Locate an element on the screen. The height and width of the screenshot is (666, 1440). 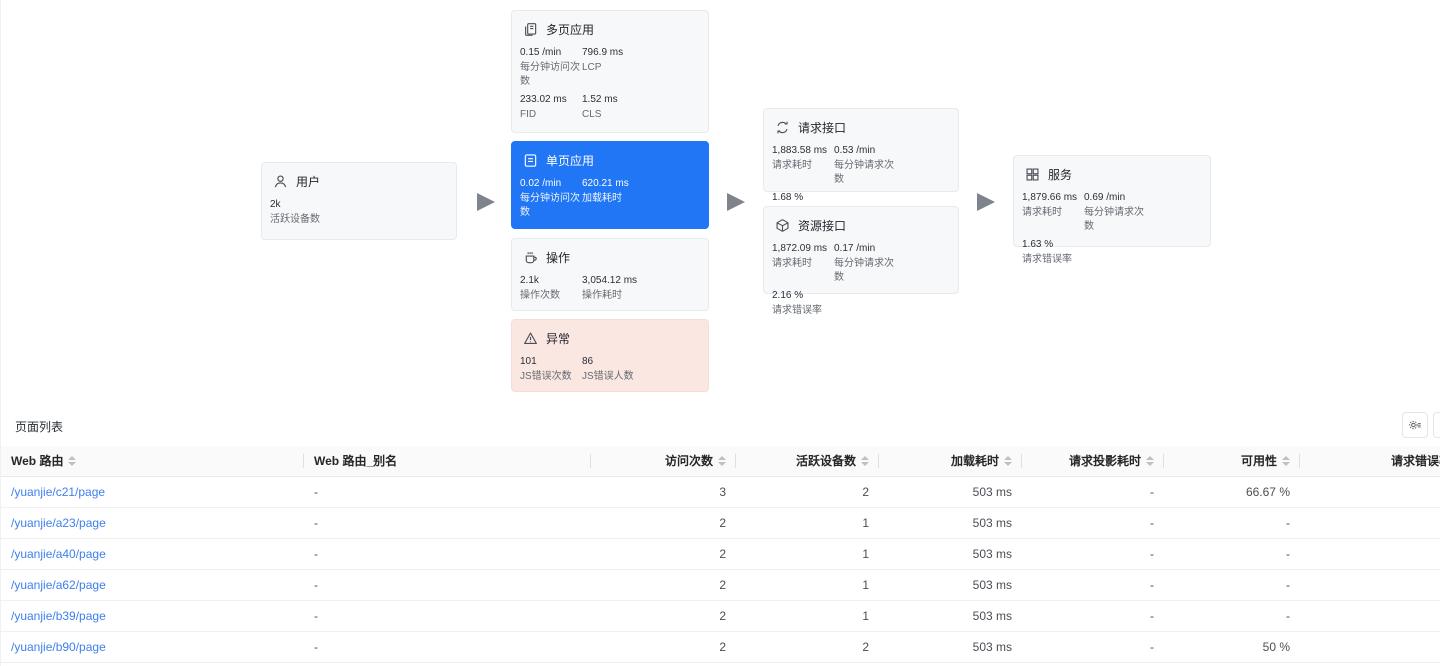
node-exception: 异常 101 JS错误次数 86 JS错误人数 is located at coordinates (610, 355).